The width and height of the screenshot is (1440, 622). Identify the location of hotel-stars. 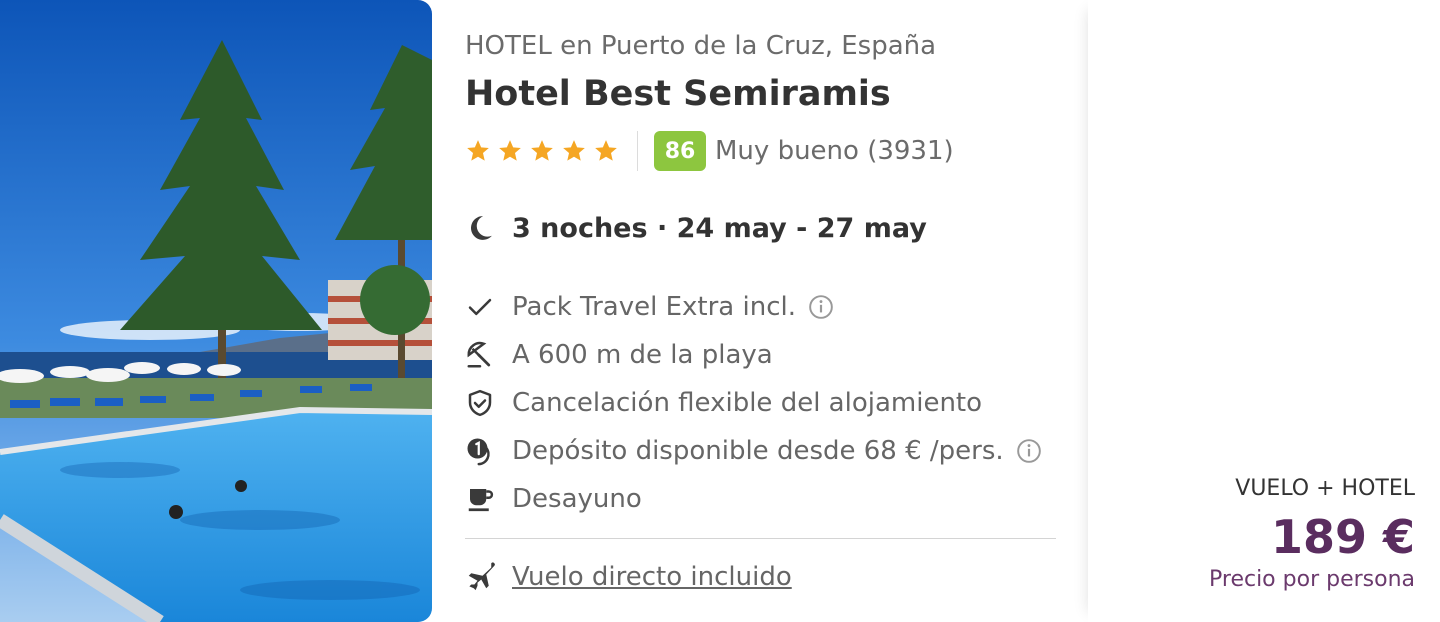
(542, 151).